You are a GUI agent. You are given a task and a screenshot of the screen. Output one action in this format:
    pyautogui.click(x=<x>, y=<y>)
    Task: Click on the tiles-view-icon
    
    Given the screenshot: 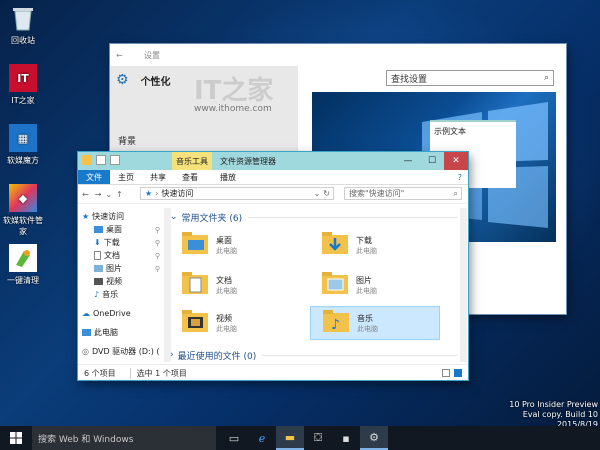 What is the action you would take?
    pyautogui.click(x=458, y=373)
    